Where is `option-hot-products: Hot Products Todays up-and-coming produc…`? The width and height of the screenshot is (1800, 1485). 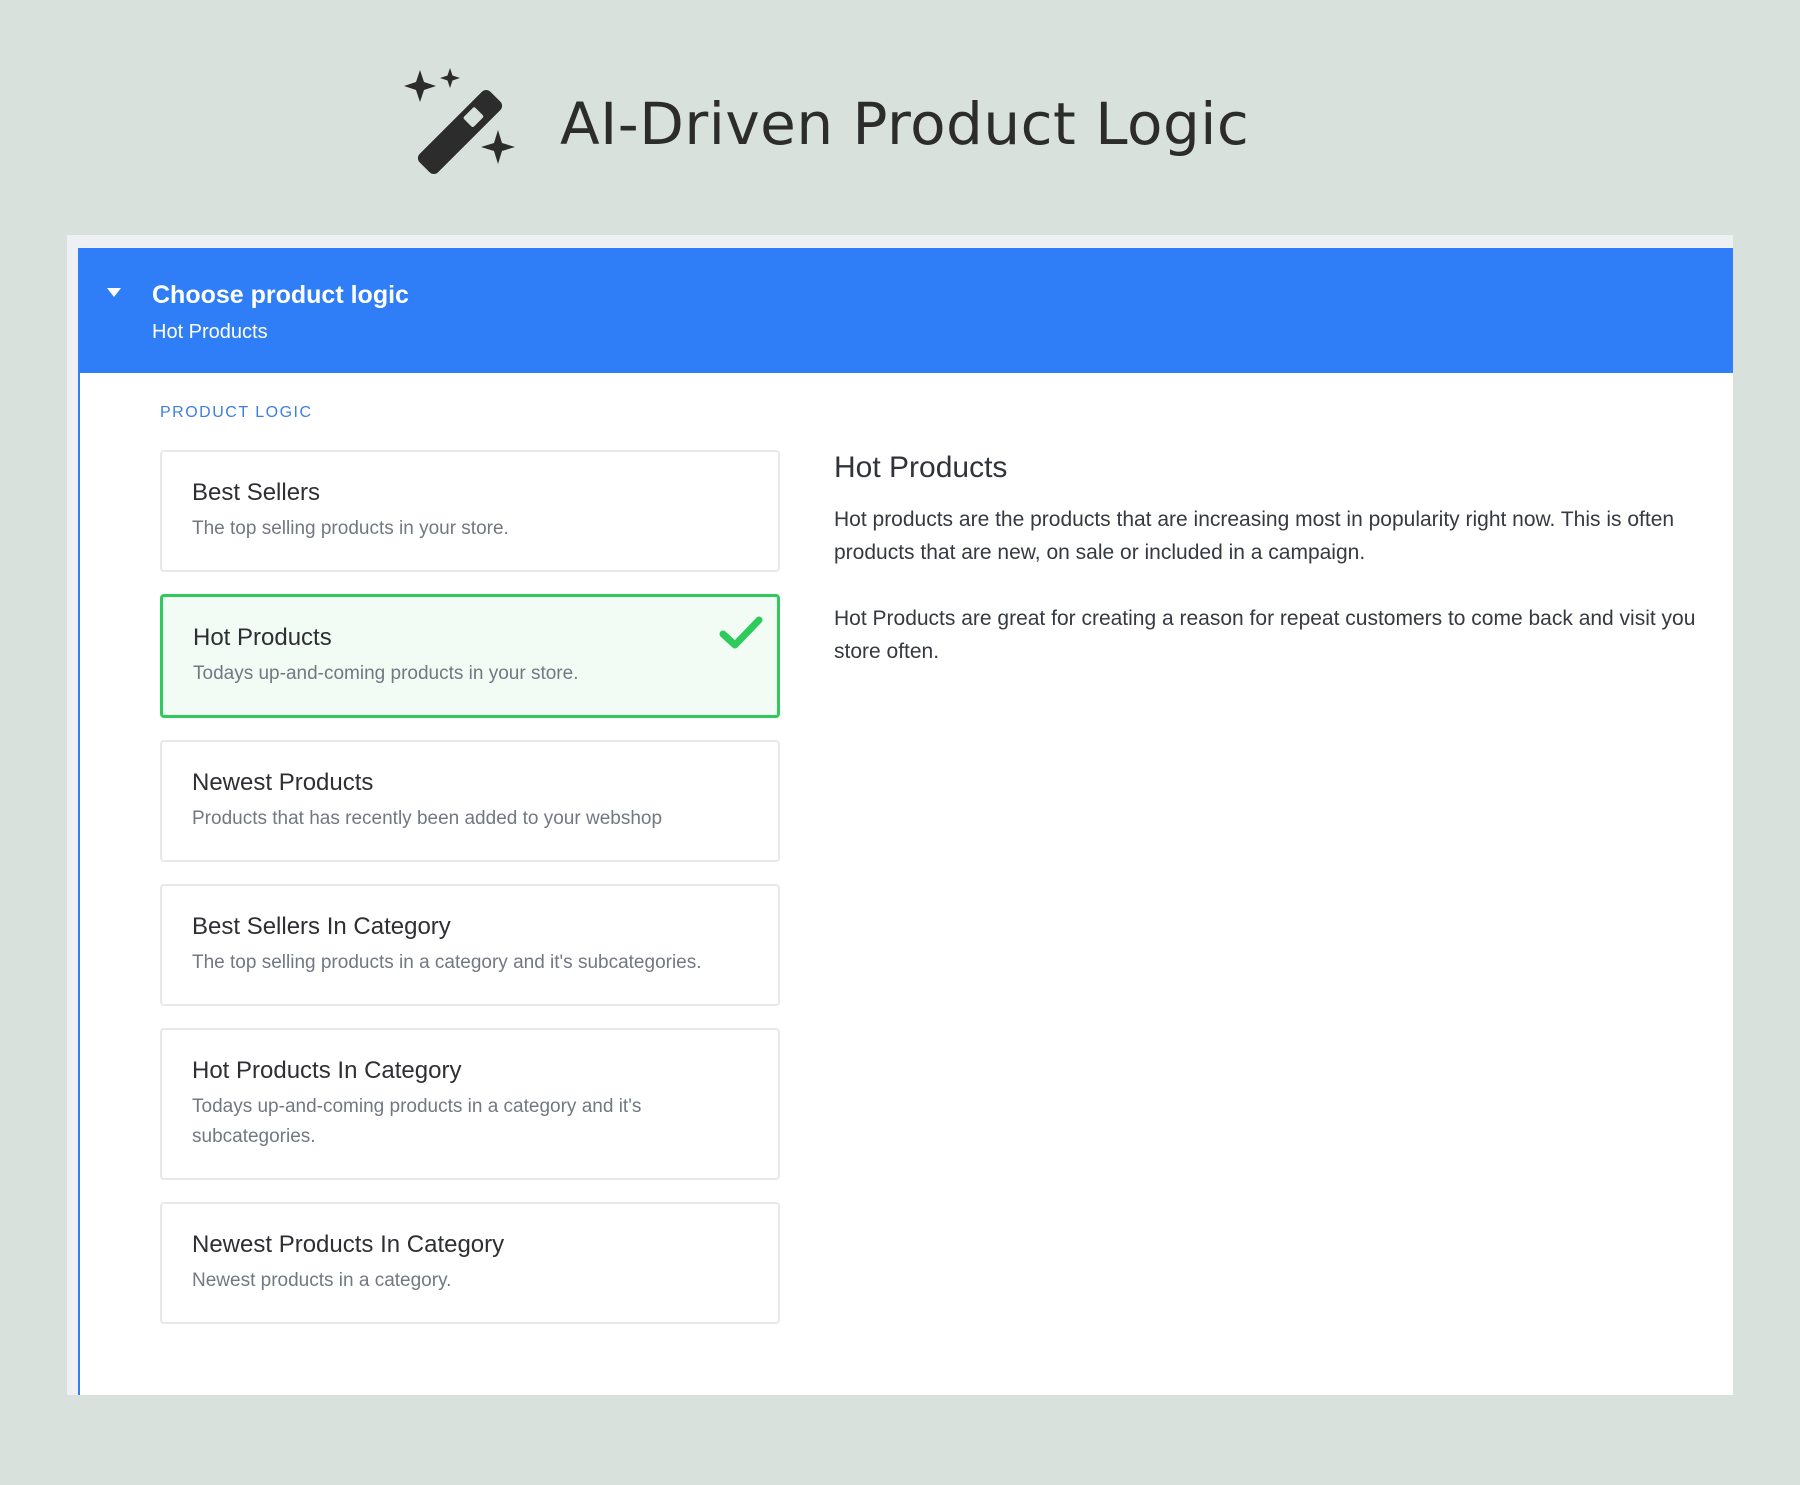 option-hot-products: Hot Products Todays up-and-coming produc… is located at coordinates (470, 656).